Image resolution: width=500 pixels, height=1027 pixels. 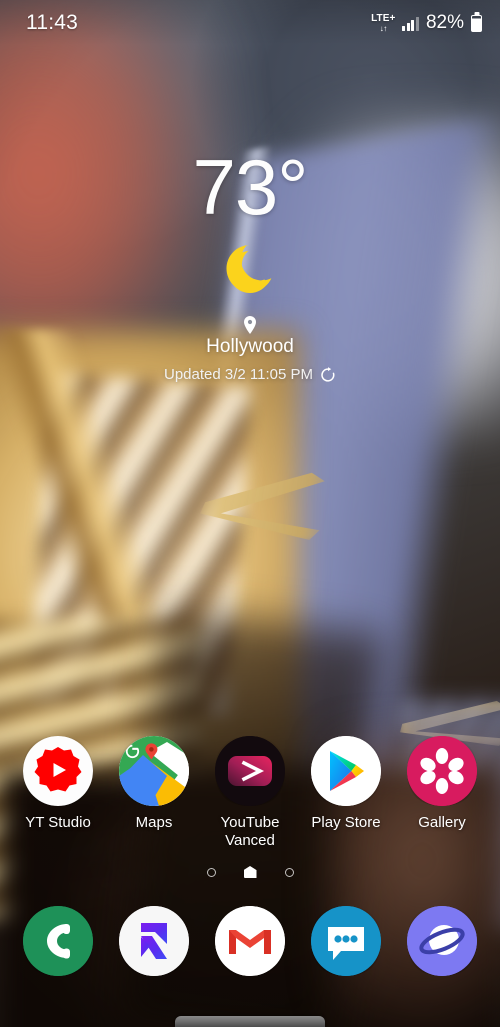 I want to click on google-maps-icon, so click(x=154, y=771).